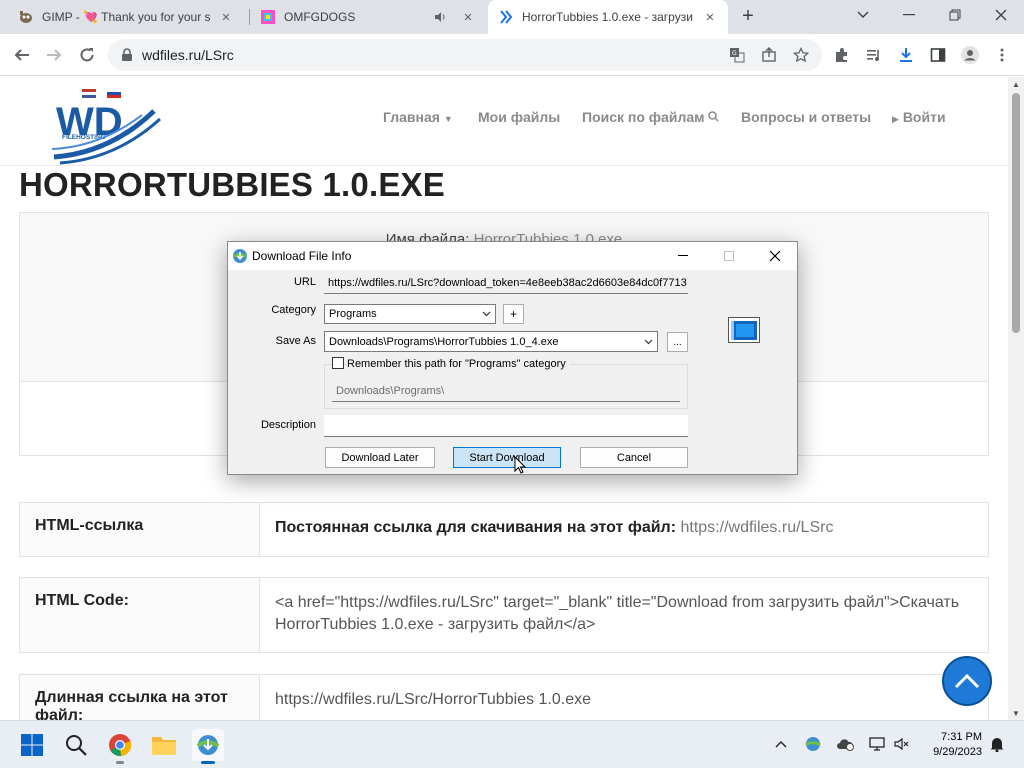  Describe the element at coordinates (729, 256) in the screenshot. I see `dialog-maximize-icon` at that location.